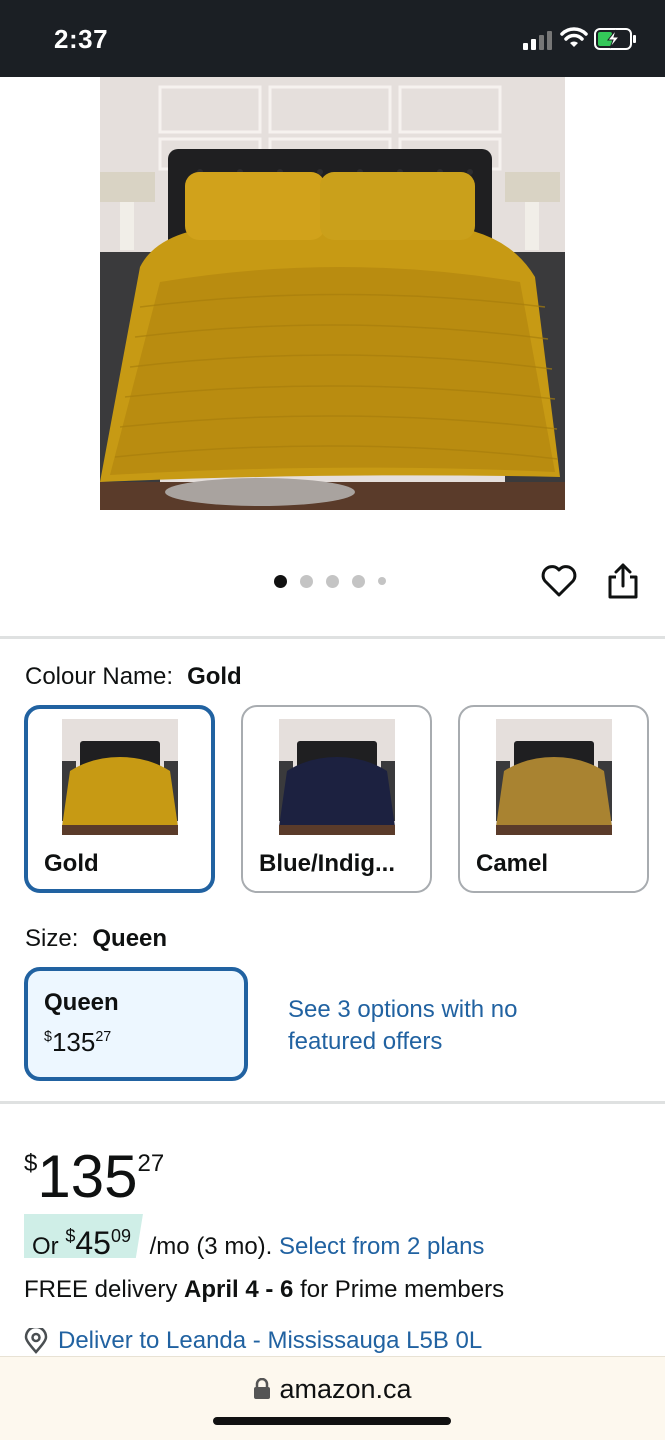 The image size is (665, 1440). I want to click on wifi-icon, so click(574, 37).